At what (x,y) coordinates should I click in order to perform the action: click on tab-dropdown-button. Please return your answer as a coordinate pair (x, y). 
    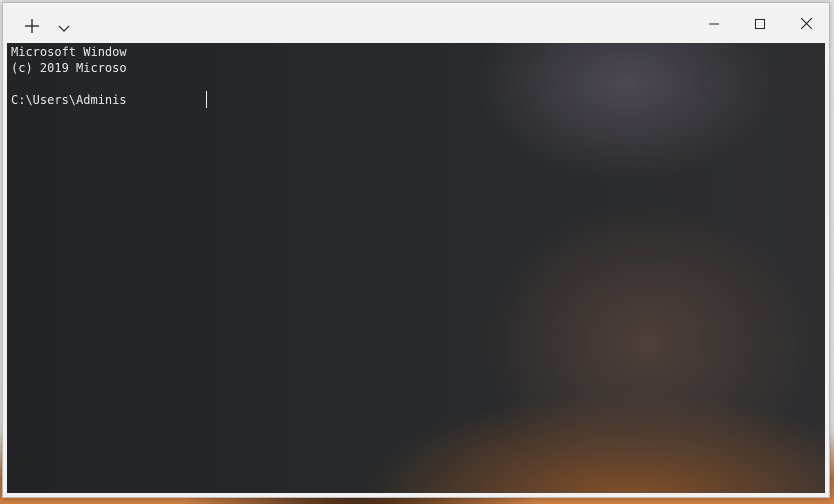
    Looking at the image, I should click on (64, 27).